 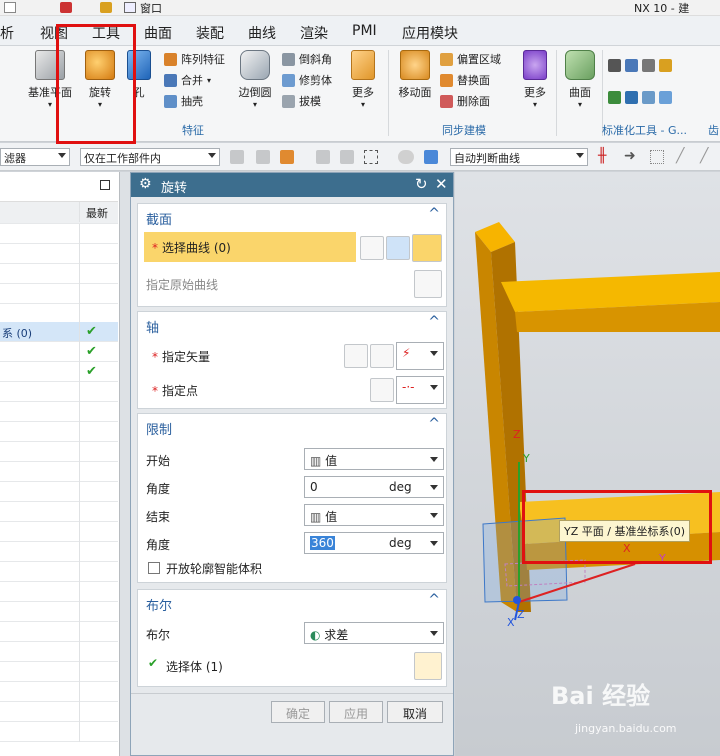 What do you see at coordinates (255, 79) in the screenshot?
I see `edge-blend-button: 边倒圆 ▾` at bounding box center [255, 79].